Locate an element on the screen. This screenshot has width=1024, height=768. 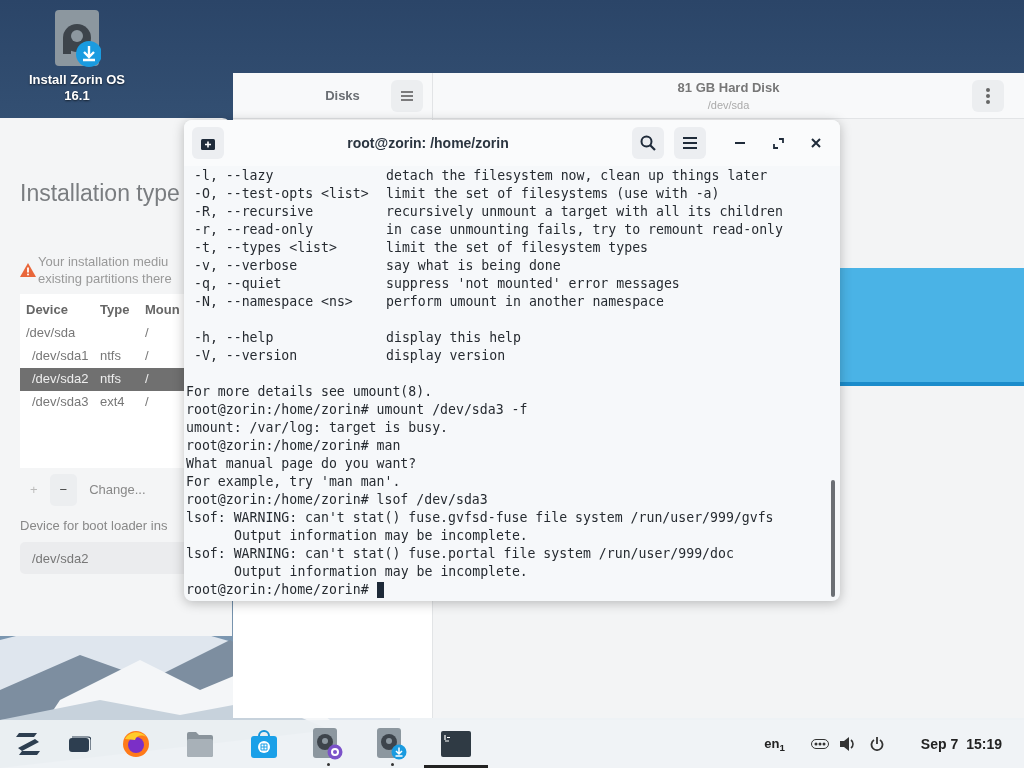
scroll-bar is located at coordinates (833, 538).